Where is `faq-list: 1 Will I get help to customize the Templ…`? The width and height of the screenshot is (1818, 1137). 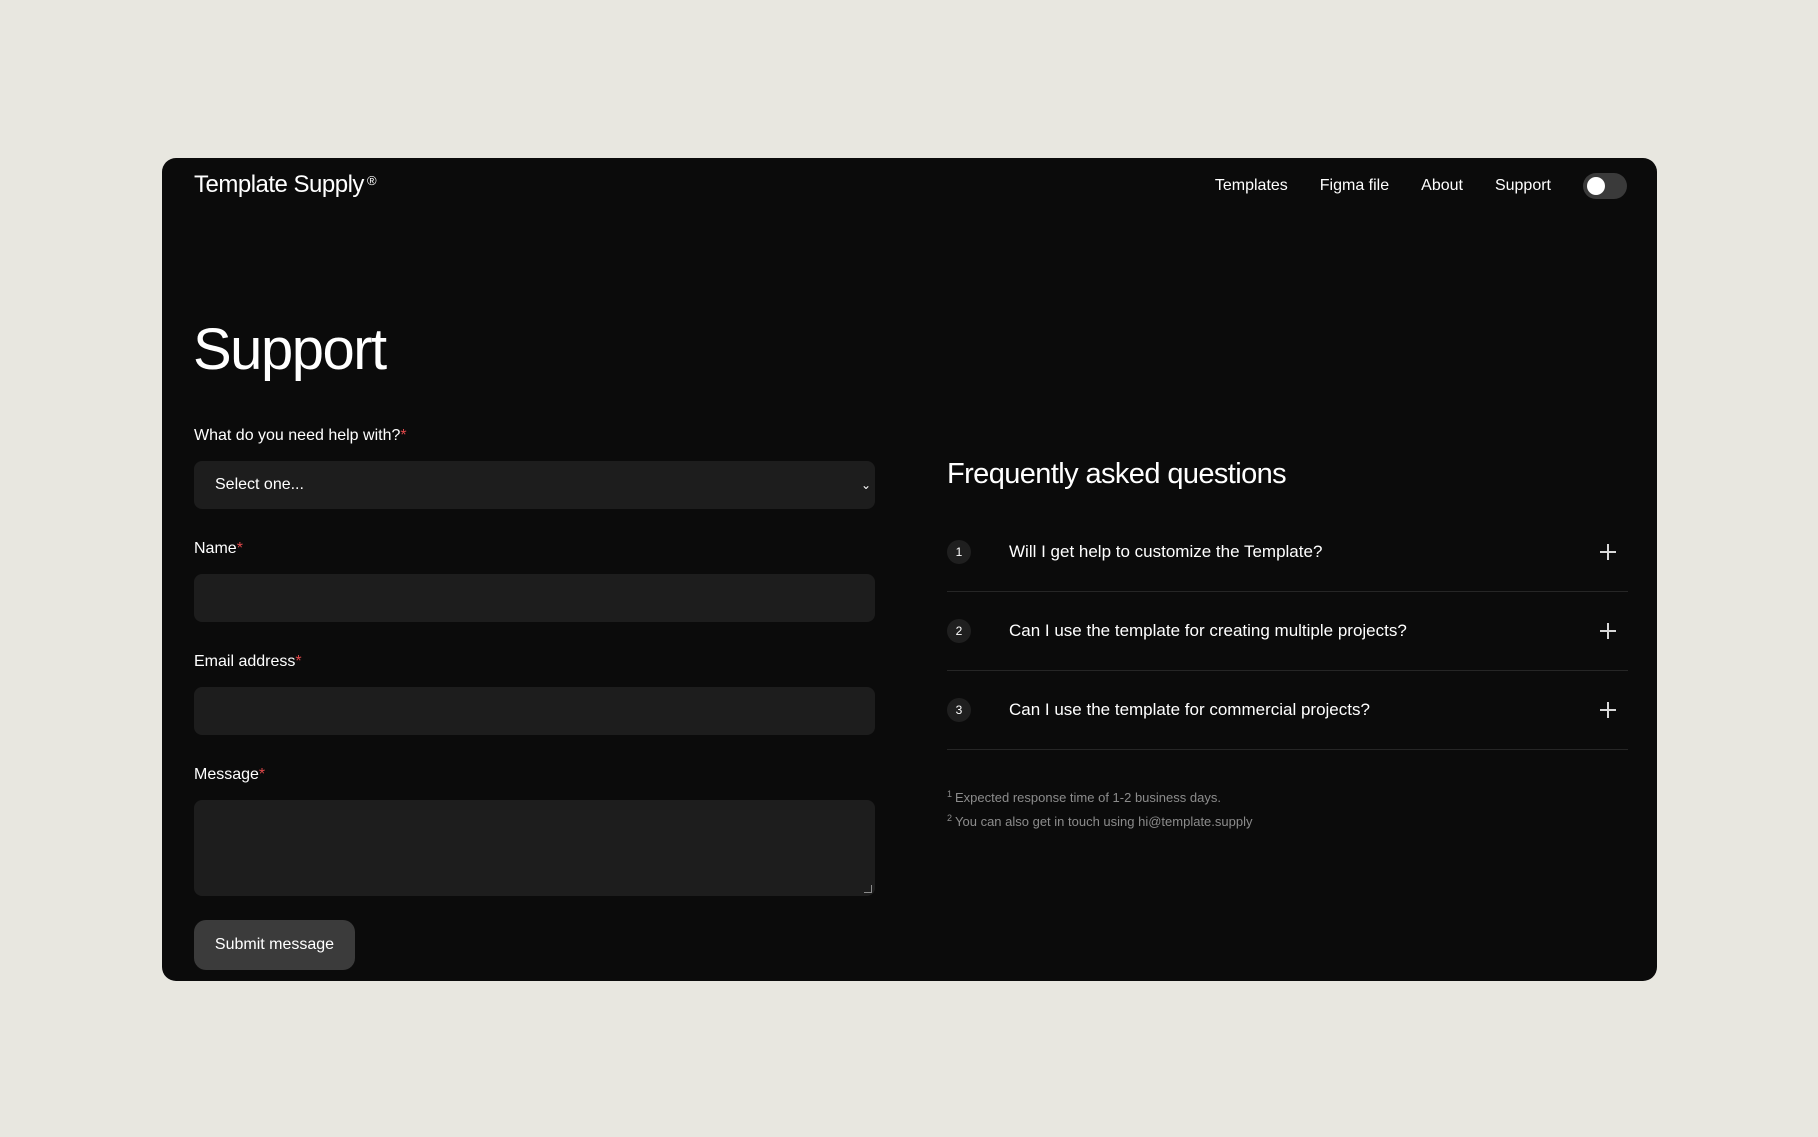
faq-list: 1 Will I get help to customize the Templ… is located at coordinates (1287, 631).